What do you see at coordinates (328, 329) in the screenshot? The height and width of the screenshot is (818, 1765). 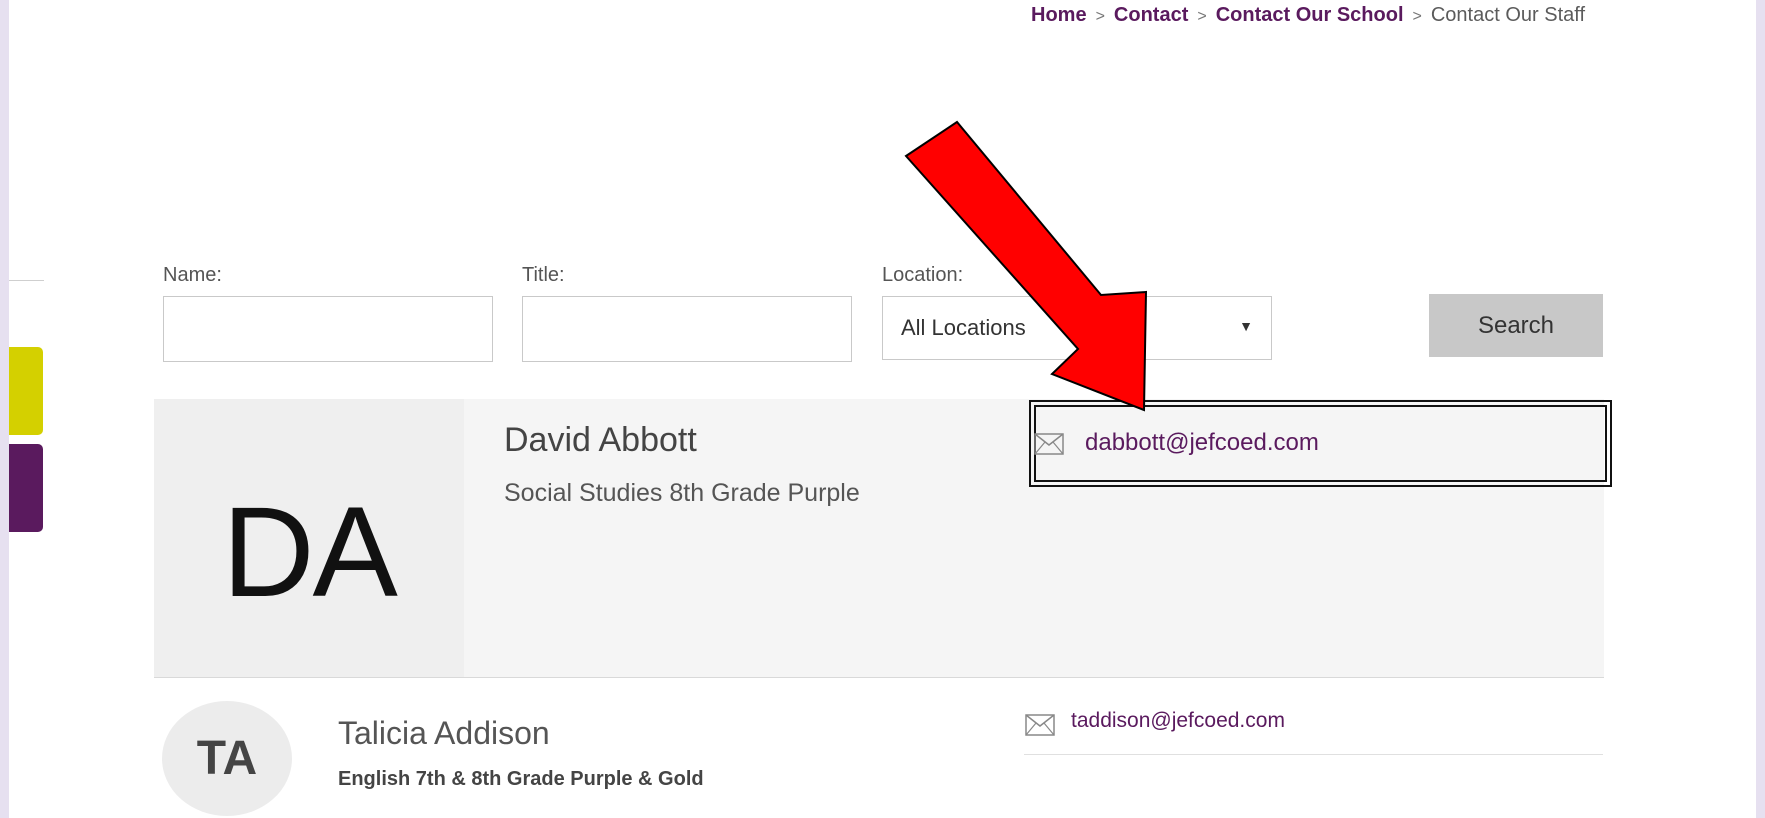 I see `name-input` at bounding box center [328, 329].